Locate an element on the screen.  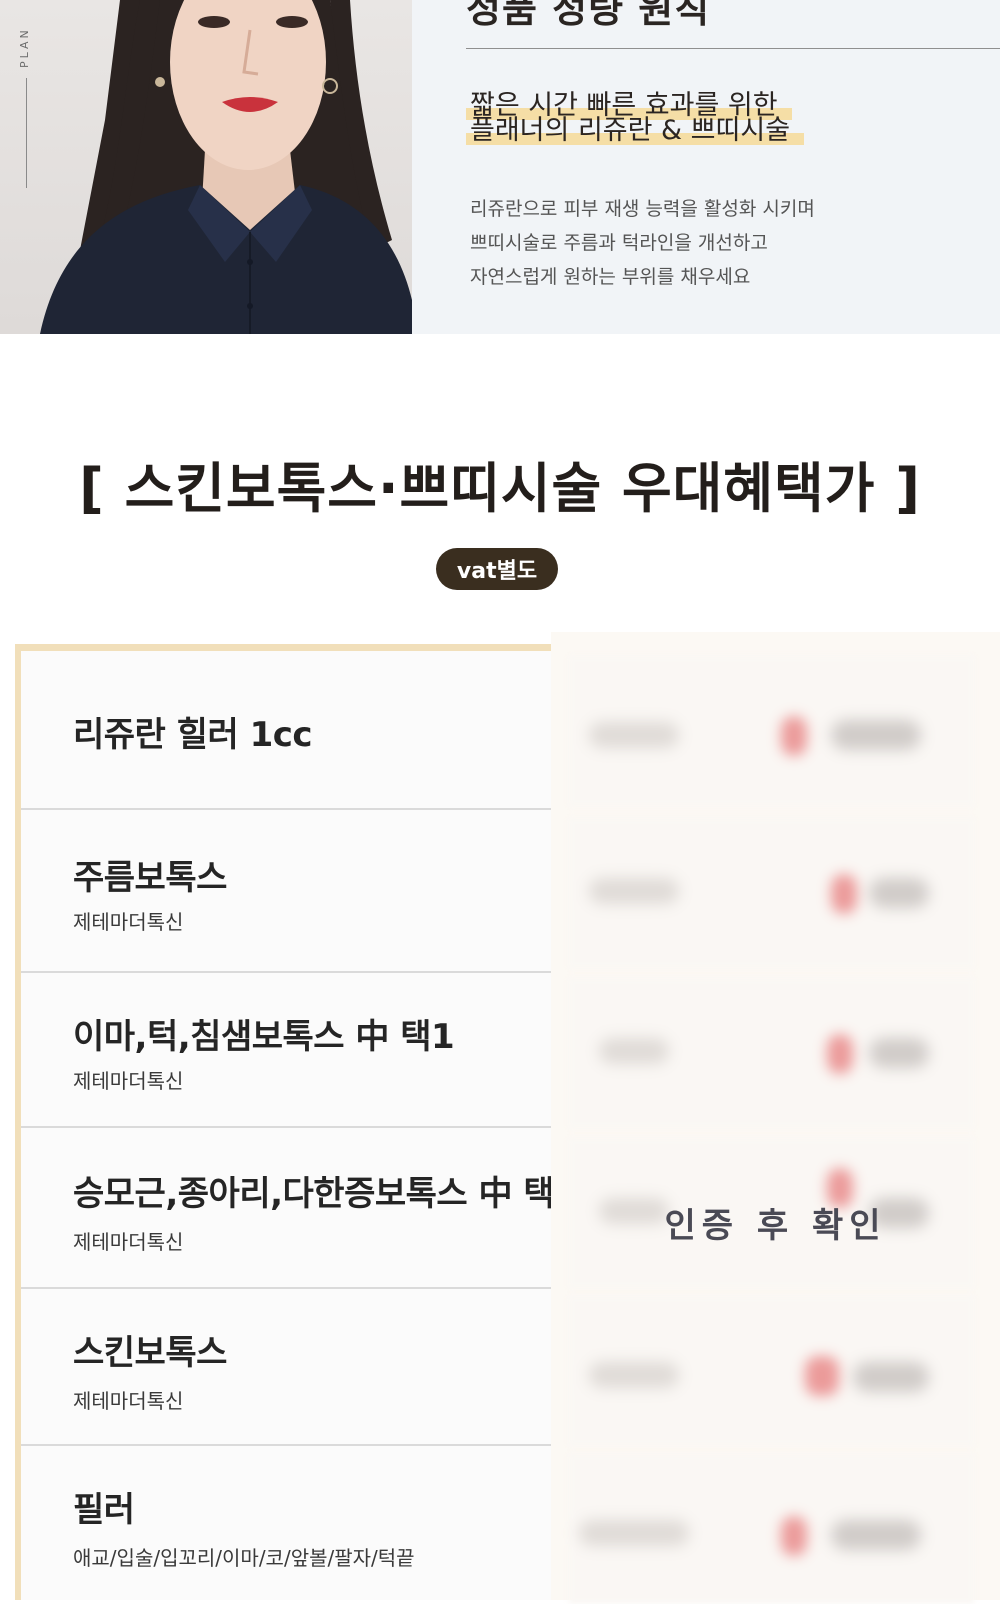
treatment-row: 이마,턱,침샘보톡스 中 택1 제테마더톡신 is located at coordinates (286, 1050).